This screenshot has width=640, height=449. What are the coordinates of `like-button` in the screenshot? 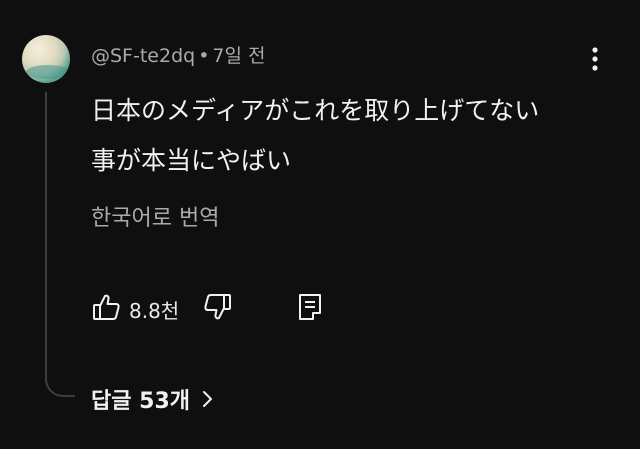 It's located at (106, 307).